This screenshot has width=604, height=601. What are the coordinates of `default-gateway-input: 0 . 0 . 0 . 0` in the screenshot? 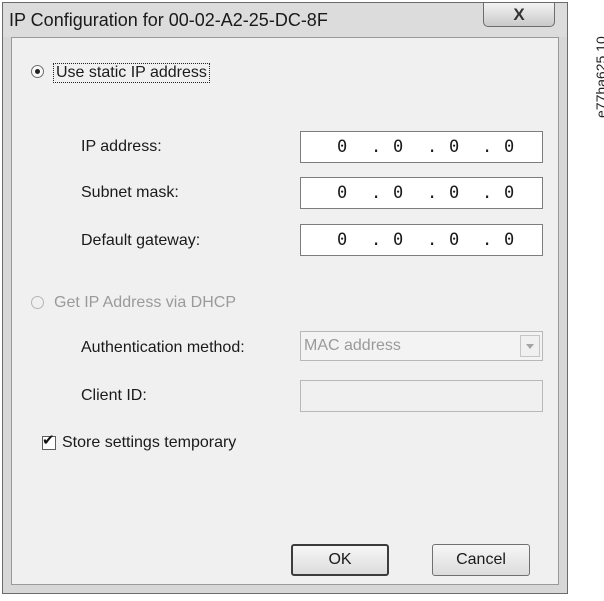 It's located at (421, 240).